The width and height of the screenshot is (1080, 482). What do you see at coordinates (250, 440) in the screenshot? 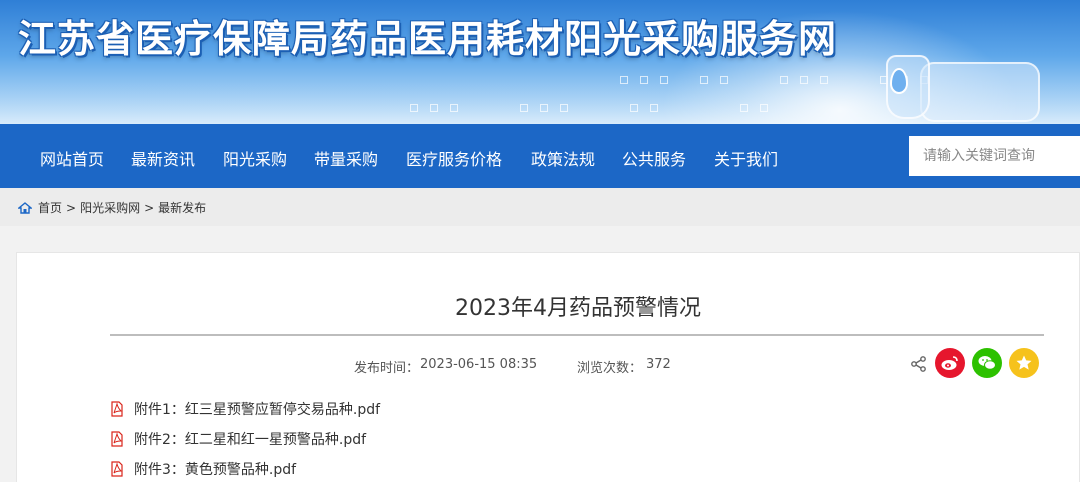
I see `attachment-label: 附件2：红二星和红一星预警品种.pdf` at bounding box center [250, 440].